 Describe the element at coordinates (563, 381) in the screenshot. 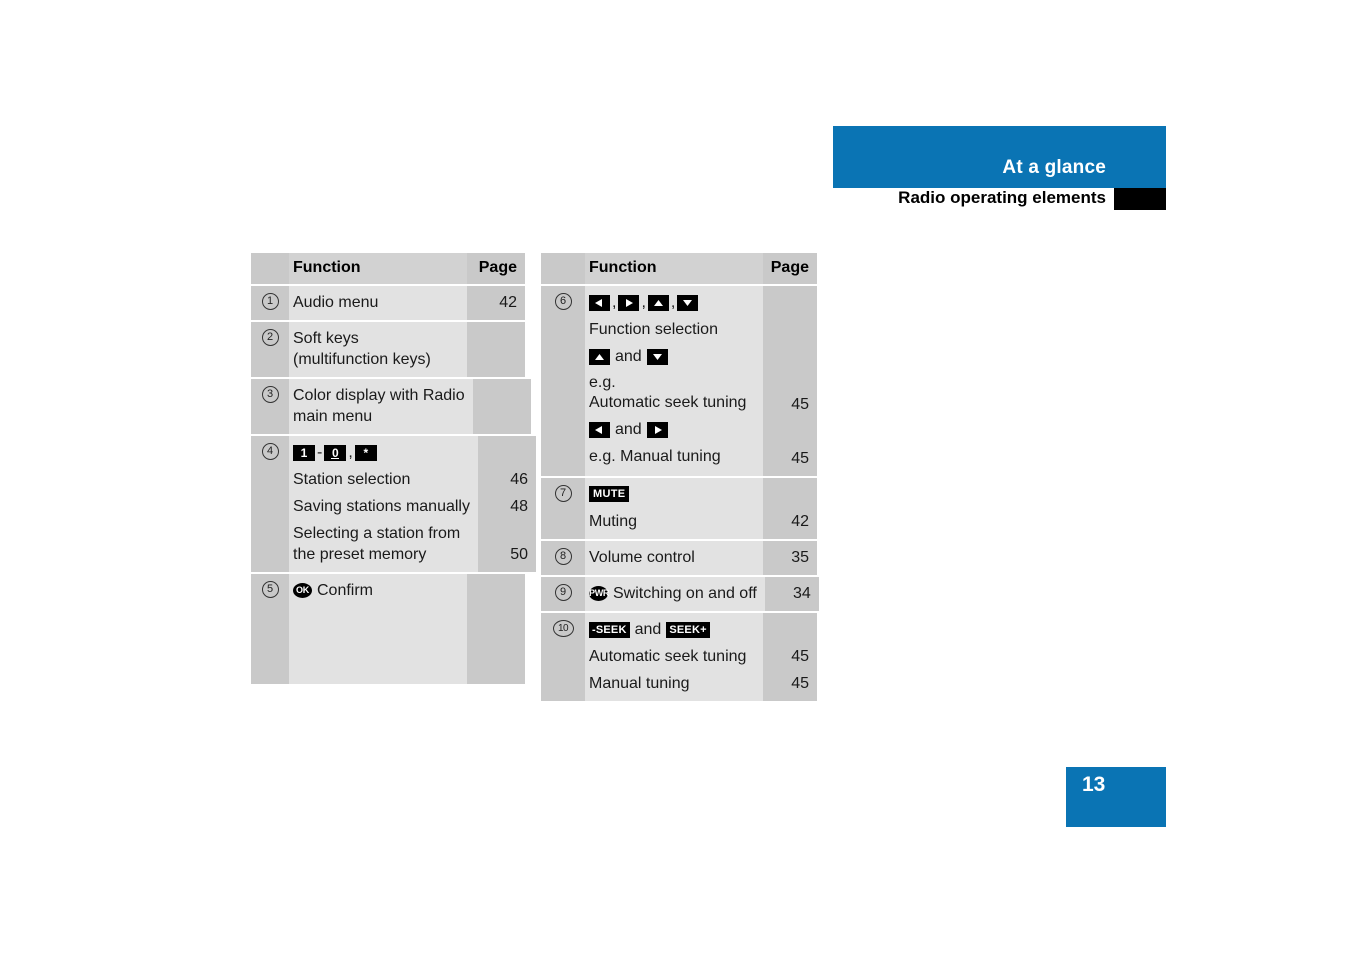

I see `row-number-cell: 6` at that location.